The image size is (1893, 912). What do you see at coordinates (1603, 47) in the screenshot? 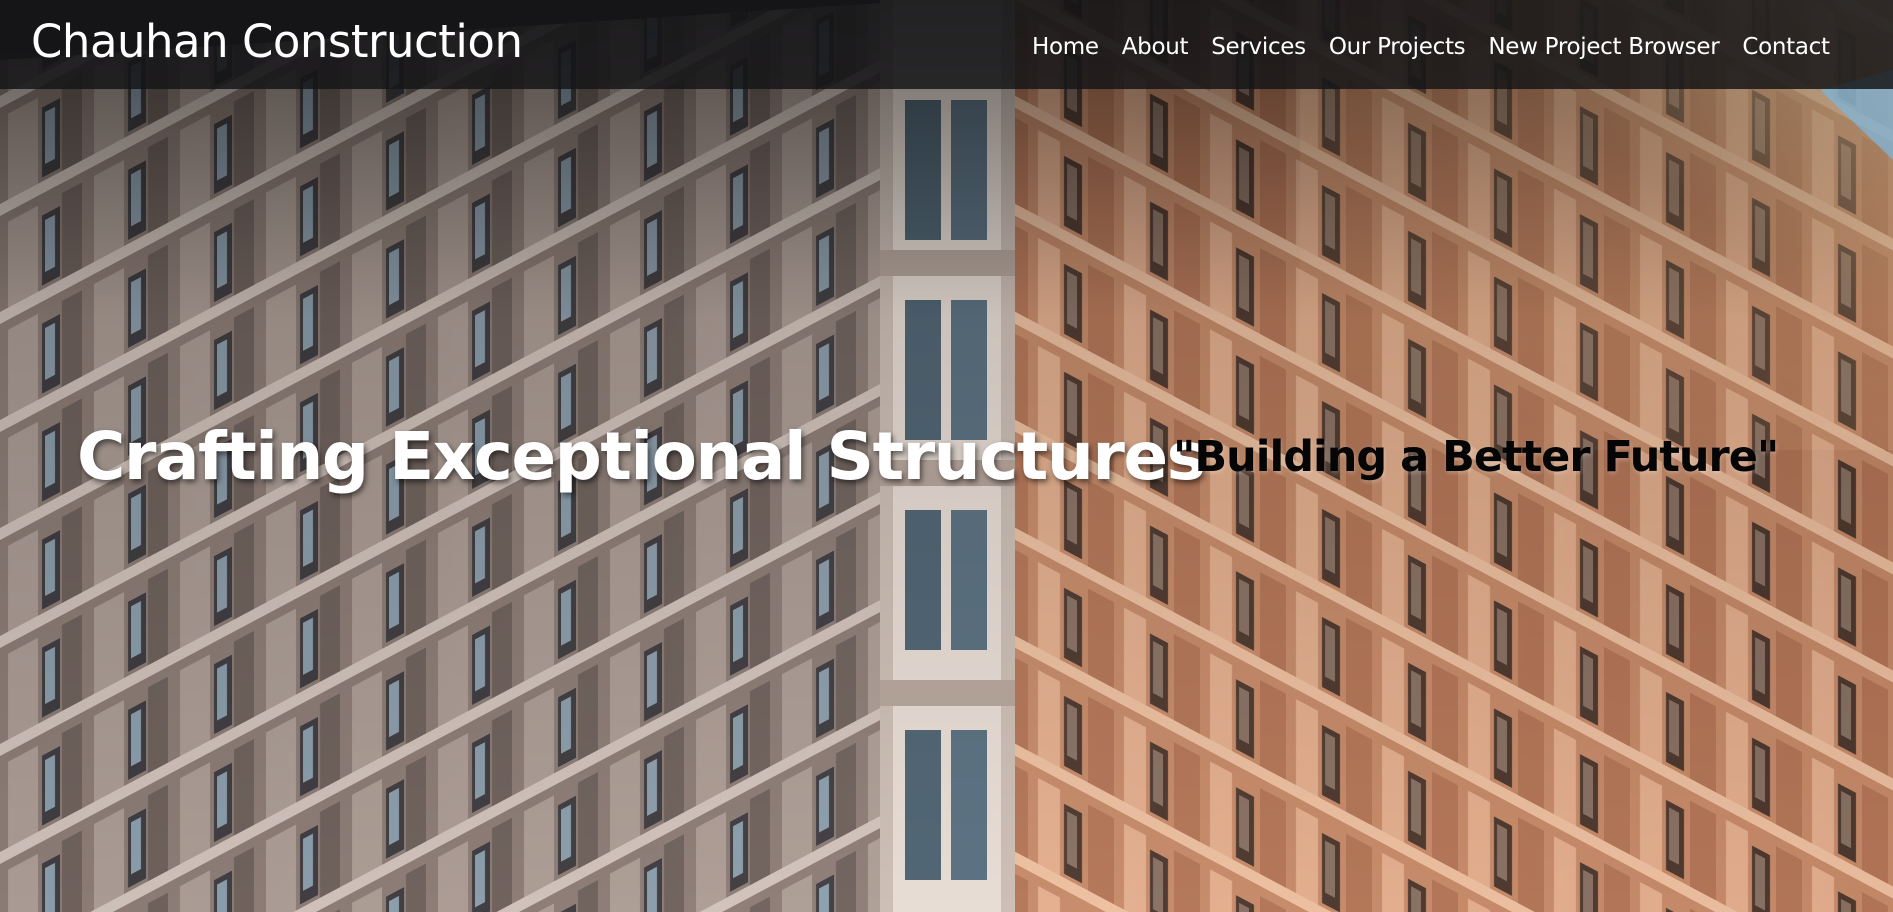
I see `nav-new-project-browser: New Project Browser` at bounding box center [1603, 47].